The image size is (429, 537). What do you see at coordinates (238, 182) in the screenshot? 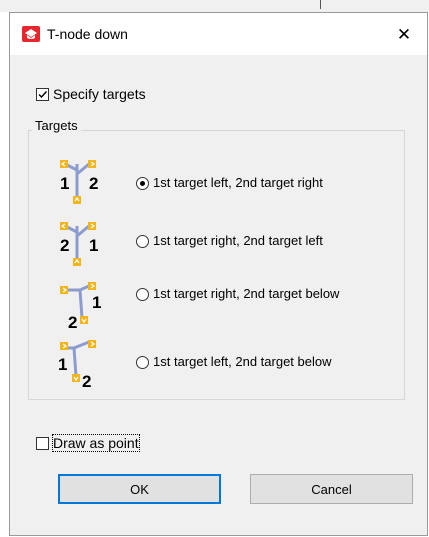
I see `option-left-right-label: 1st target left, 2nd target right` at bounding box center [238, 182].